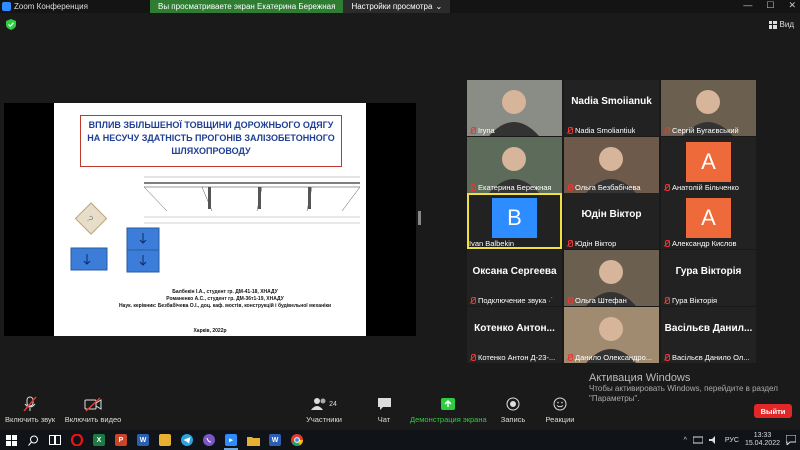 Image resolution: width=800 pixels, height=450 pixels. I want to click on participant-name: Подключение звука ·˙, so click(516, 300).